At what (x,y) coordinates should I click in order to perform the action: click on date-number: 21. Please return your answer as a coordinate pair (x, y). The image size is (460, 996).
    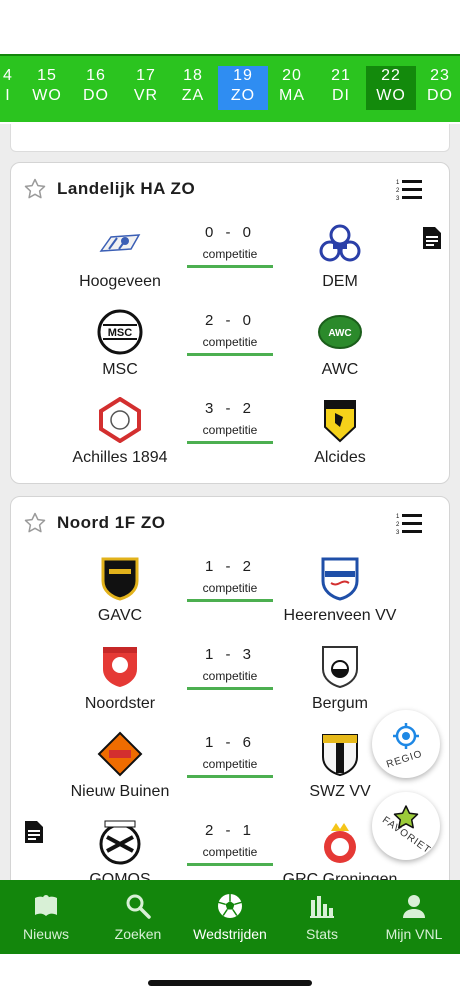
    Looking at the image, I should click on (341, 75).